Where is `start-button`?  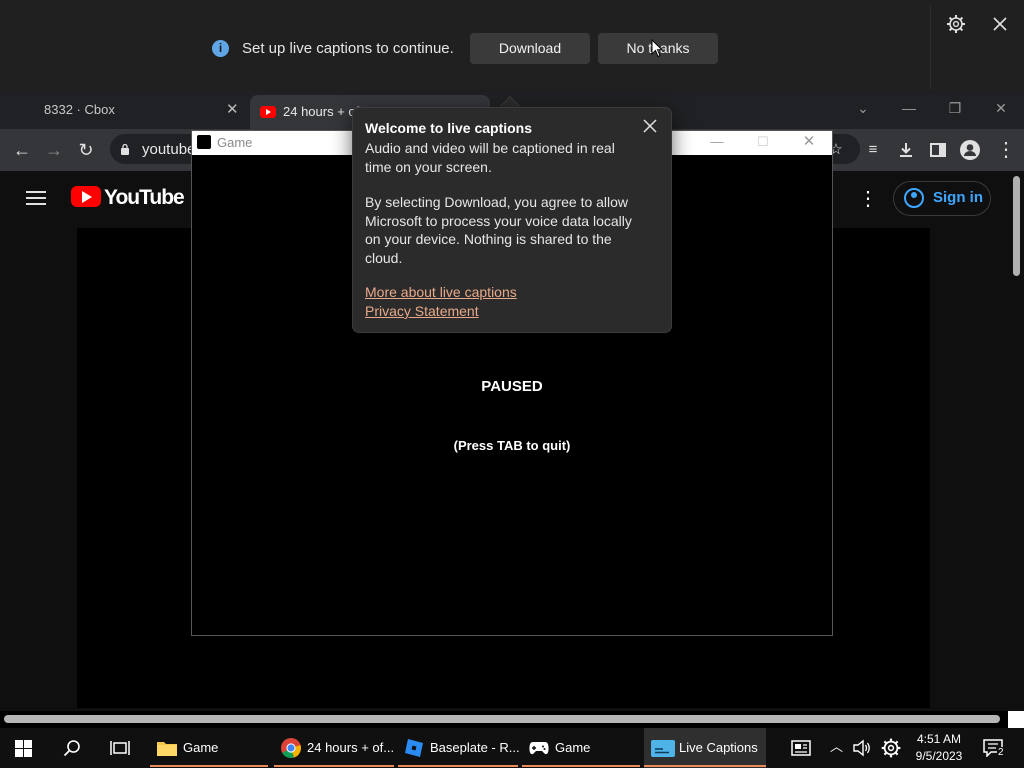 start-button is located at coordinates (23, 748).